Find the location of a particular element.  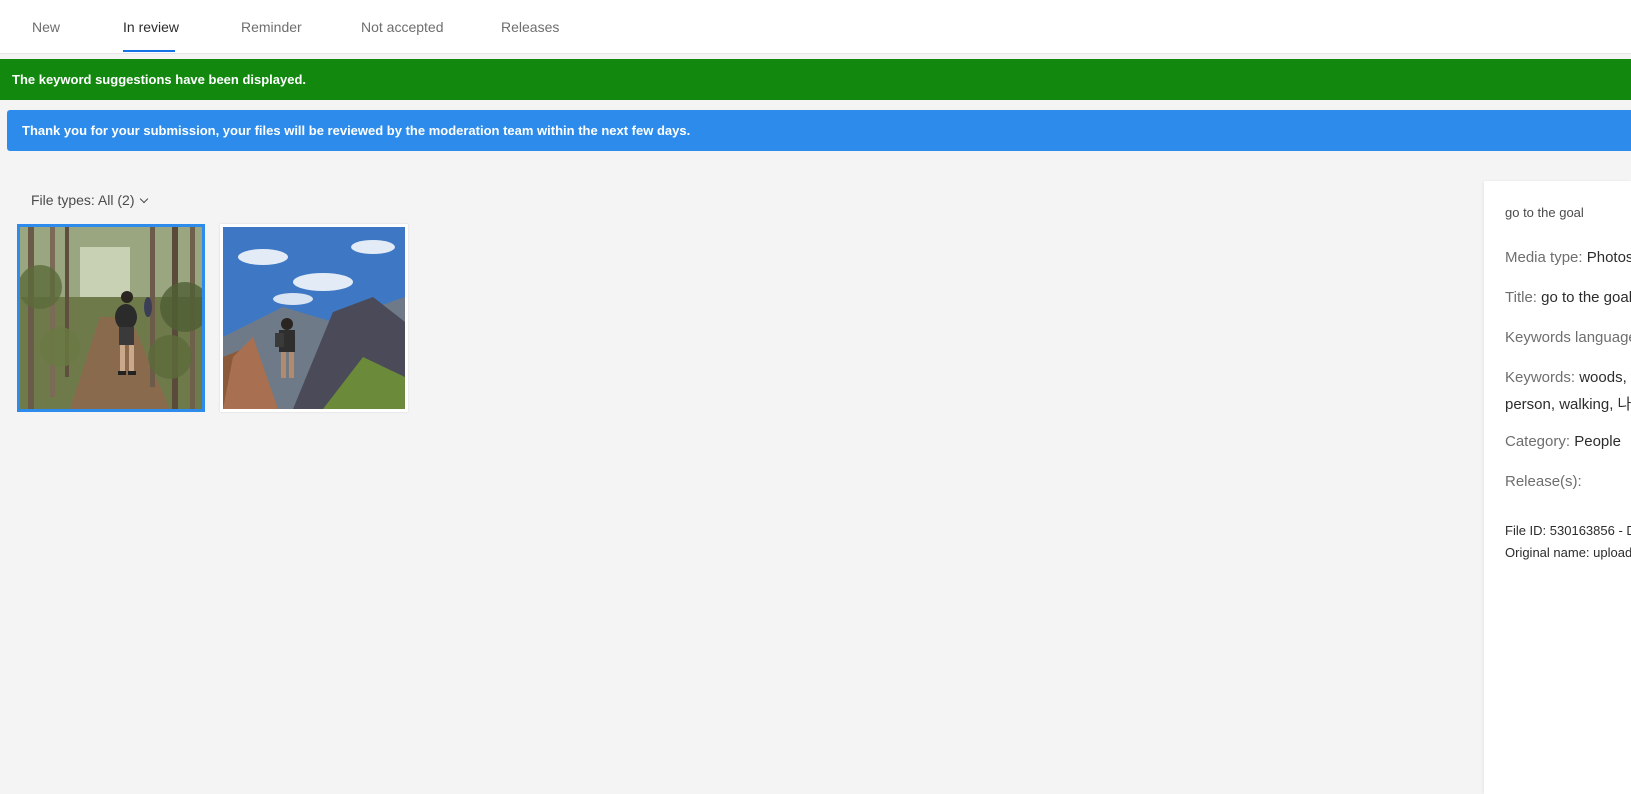

file-types-filter: File types: All (2) is located at coordinates (90, 200).